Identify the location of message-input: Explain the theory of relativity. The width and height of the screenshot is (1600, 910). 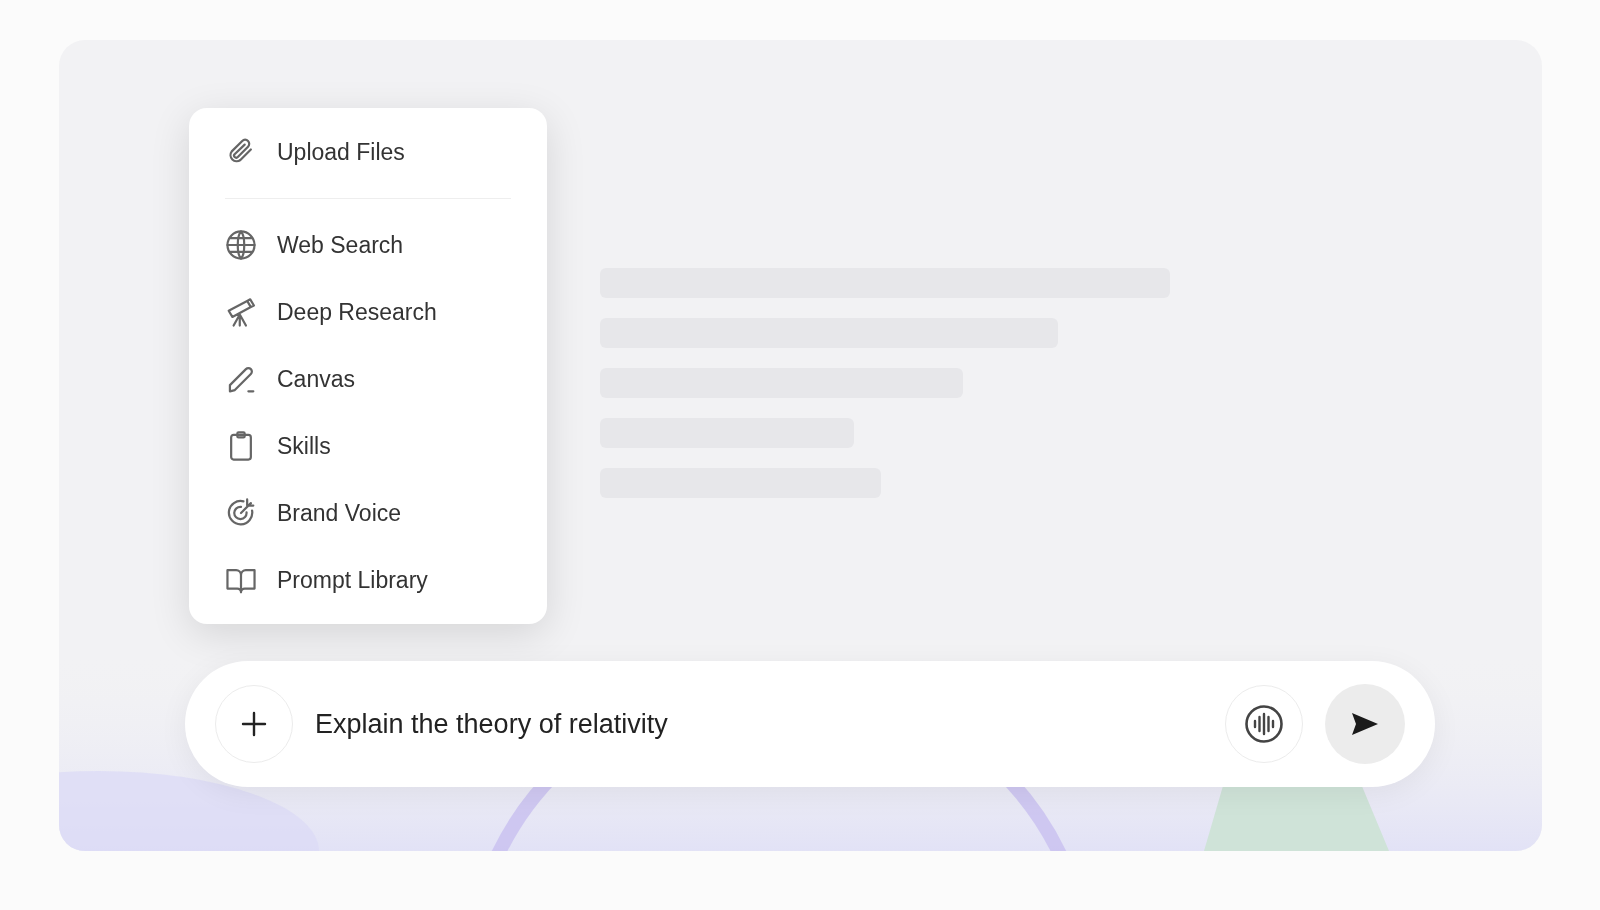
(759, 724).